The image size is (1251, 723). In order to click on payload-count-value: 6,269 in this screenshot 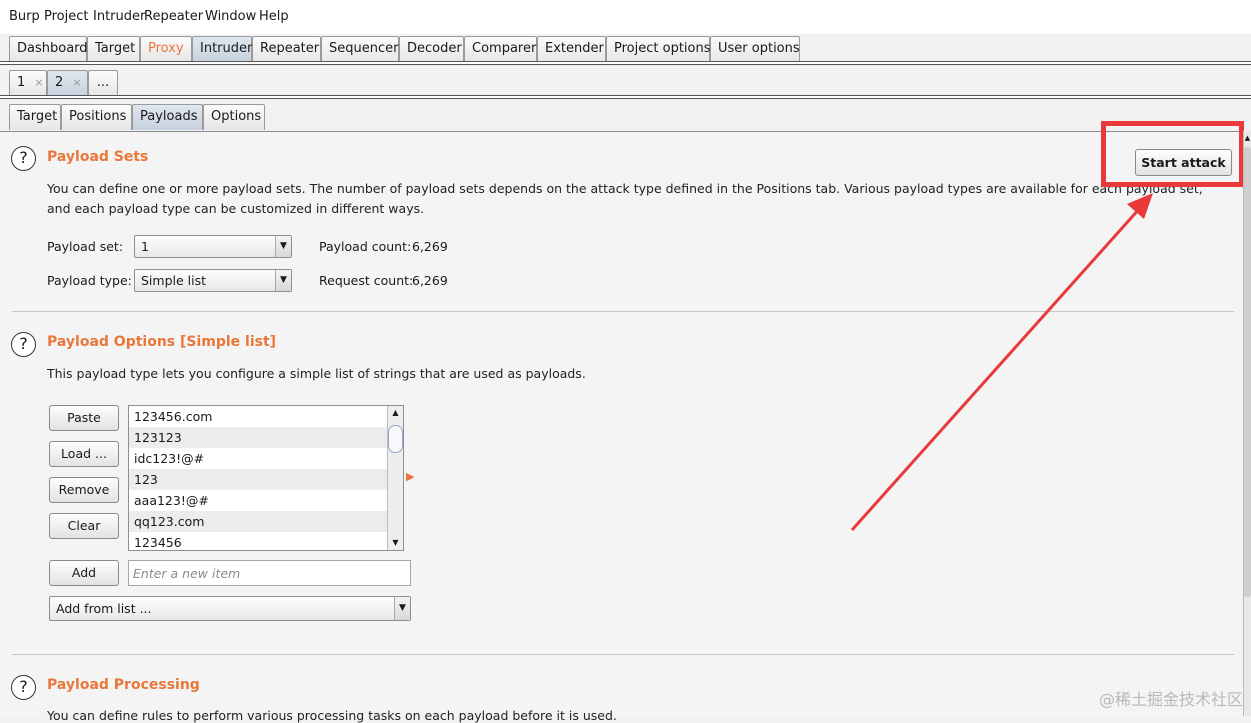, I will do `click(430, 246)`.